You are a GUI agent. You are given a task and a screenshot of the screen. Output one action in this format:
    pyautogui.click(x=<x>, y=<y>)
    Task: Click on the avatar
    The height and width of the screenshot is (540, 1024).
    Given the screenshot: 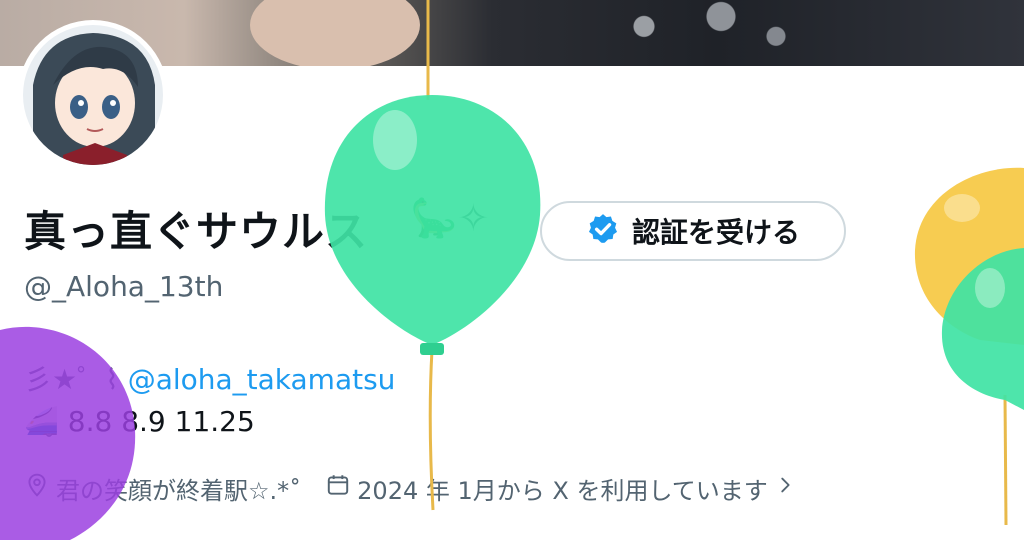 What is the action you would take?
    pyautogui.click(x=93, y=95)
    